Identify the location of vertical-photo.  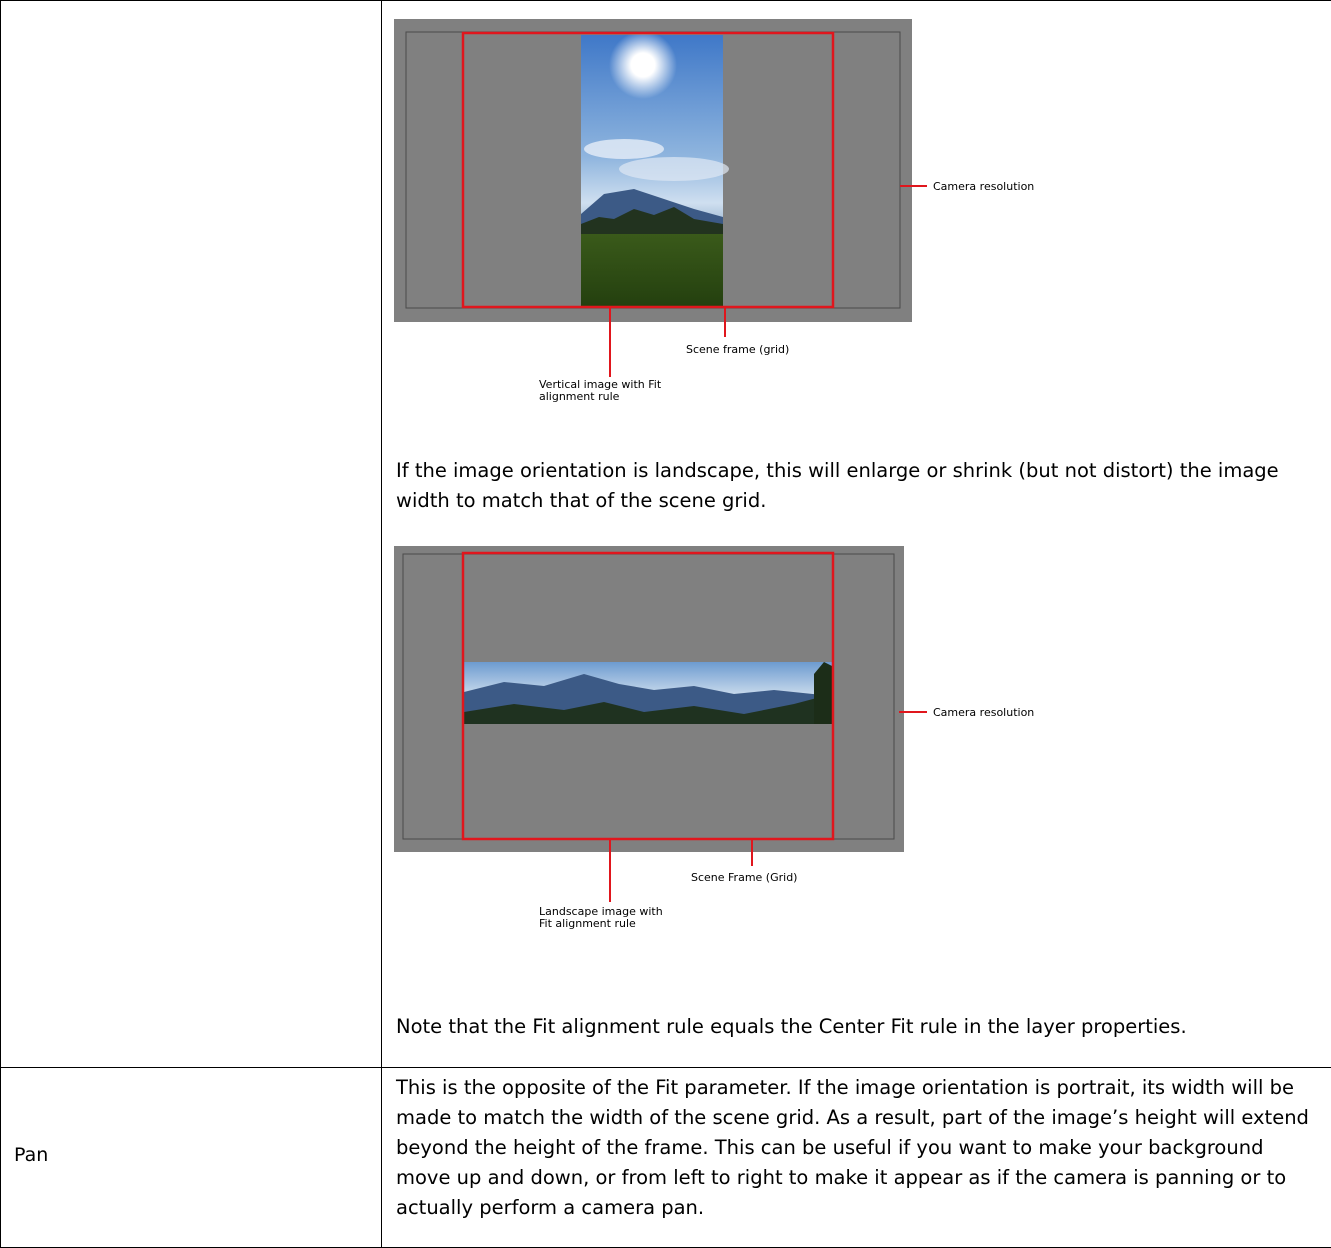
(655, 168).